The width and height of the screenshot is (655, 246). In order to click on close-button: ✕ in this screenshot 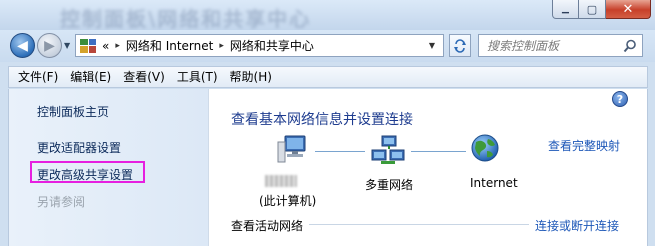, I will do `click(628, 9)`.